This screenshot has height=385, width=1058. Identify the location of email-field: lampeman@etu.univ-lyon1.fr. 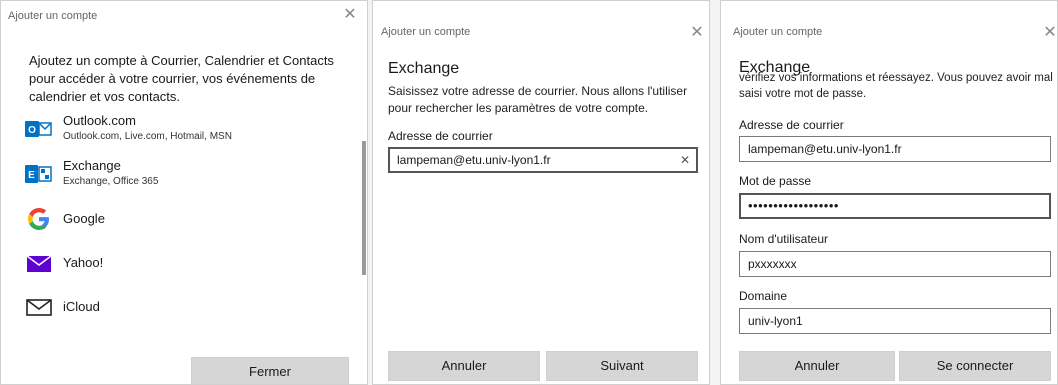
(895, 149).